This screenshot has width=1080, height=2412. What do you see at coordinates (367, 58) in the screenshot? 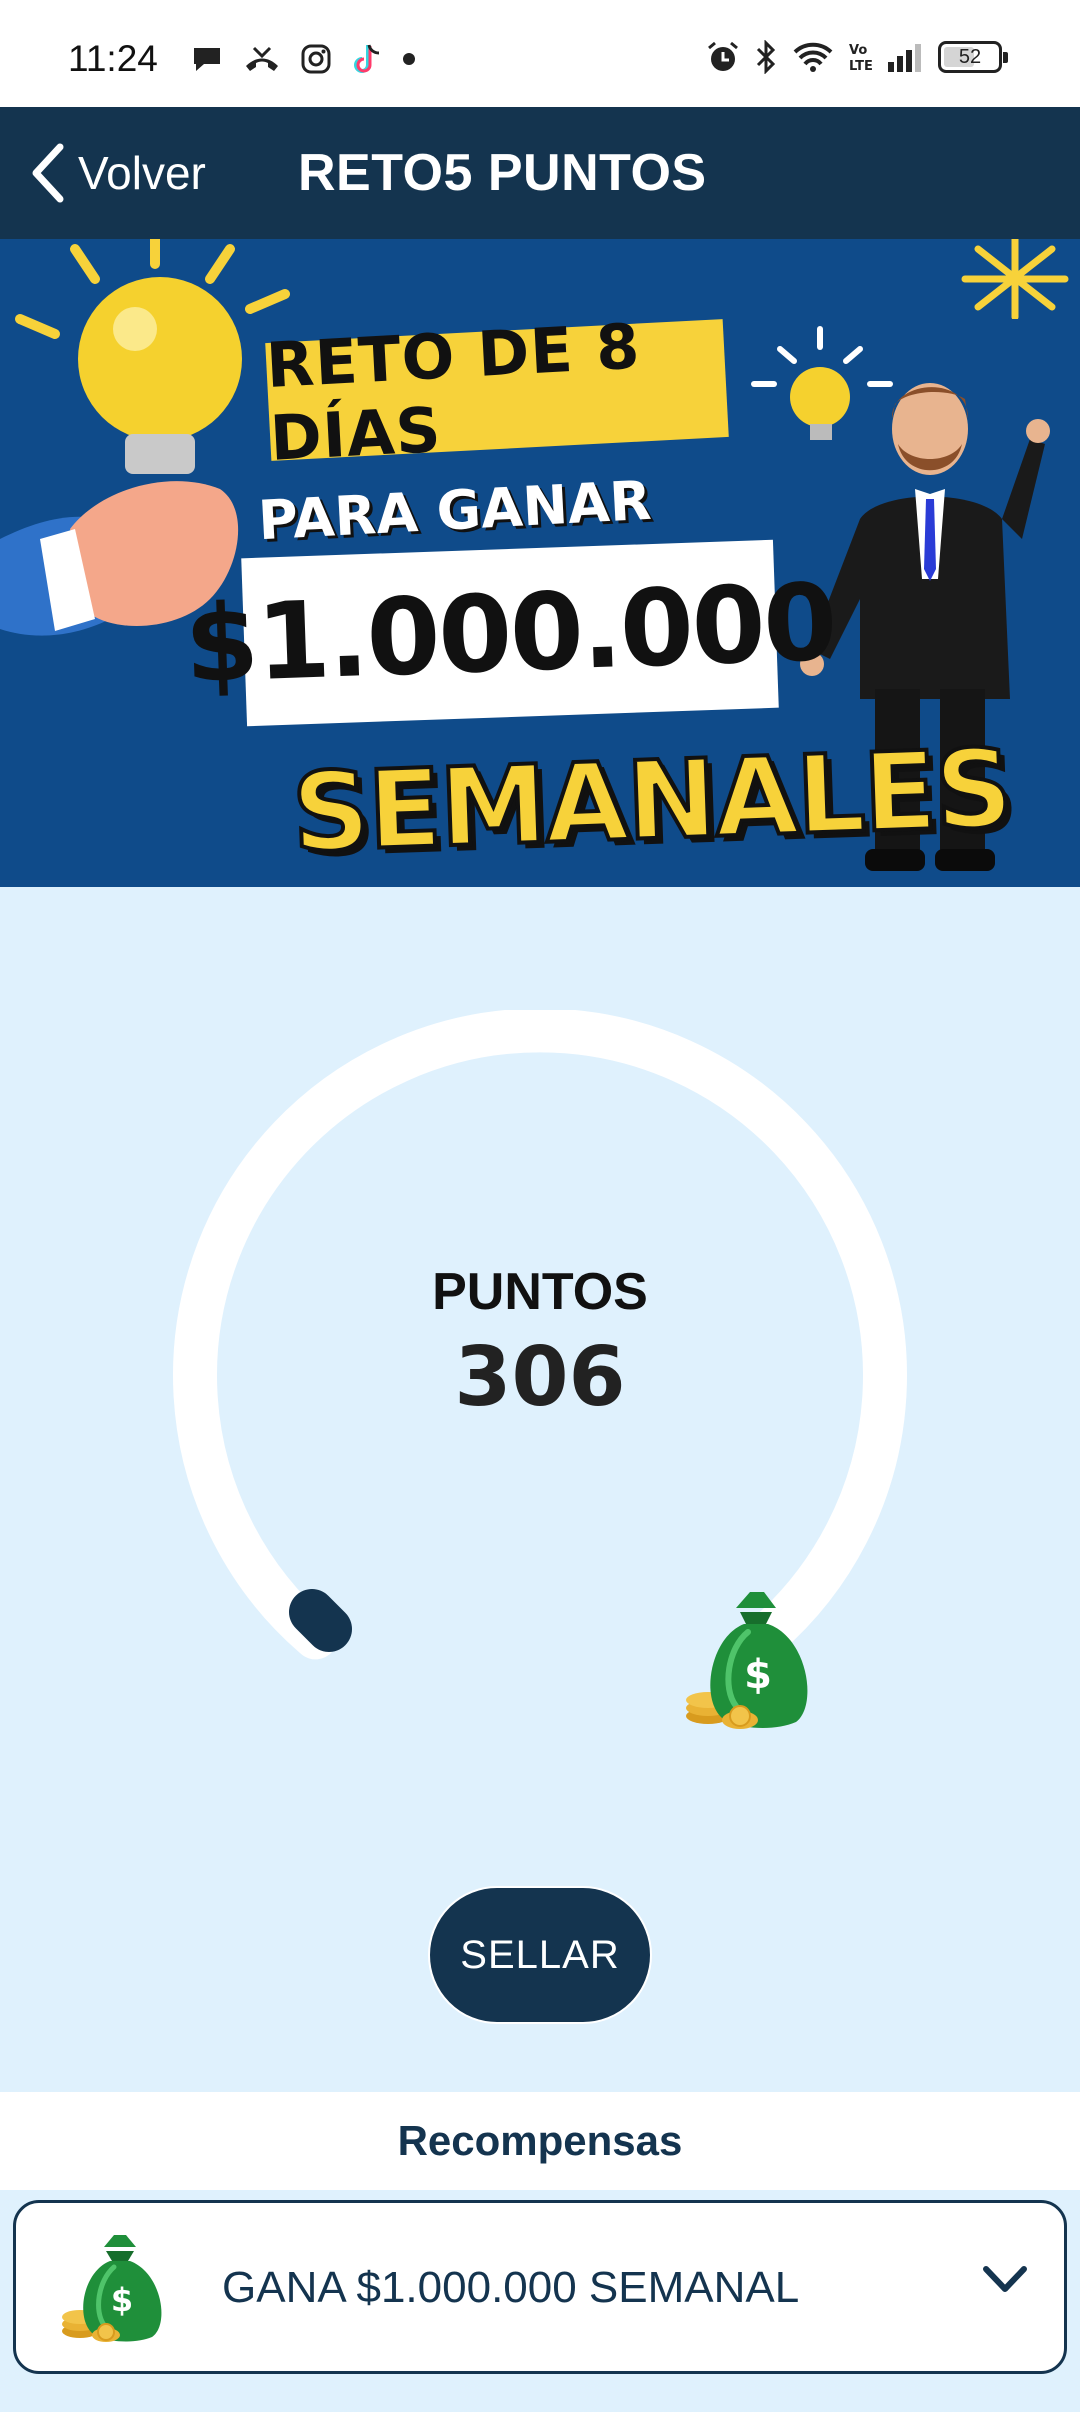
I see `tiktok-icon` at bounding box center [367, 58].